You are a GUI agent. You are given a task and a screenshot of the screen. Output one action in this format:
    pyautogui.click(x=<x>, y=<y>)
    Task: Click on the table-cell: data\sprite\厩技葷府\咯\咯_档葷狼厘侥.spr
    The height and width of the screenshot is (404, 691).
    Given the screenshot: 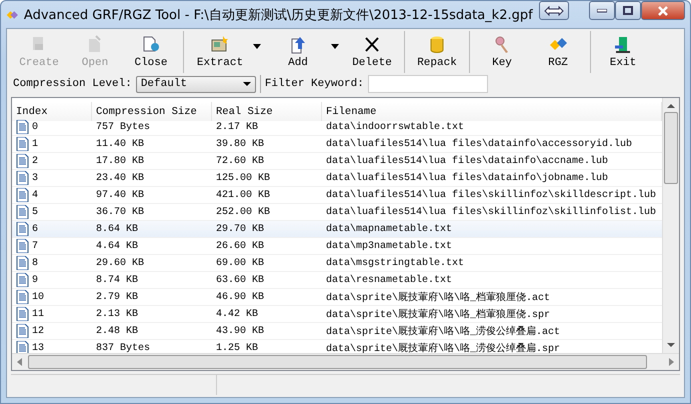 What is the action you would take?
    pyautogui.click(x=492, y=314)
    